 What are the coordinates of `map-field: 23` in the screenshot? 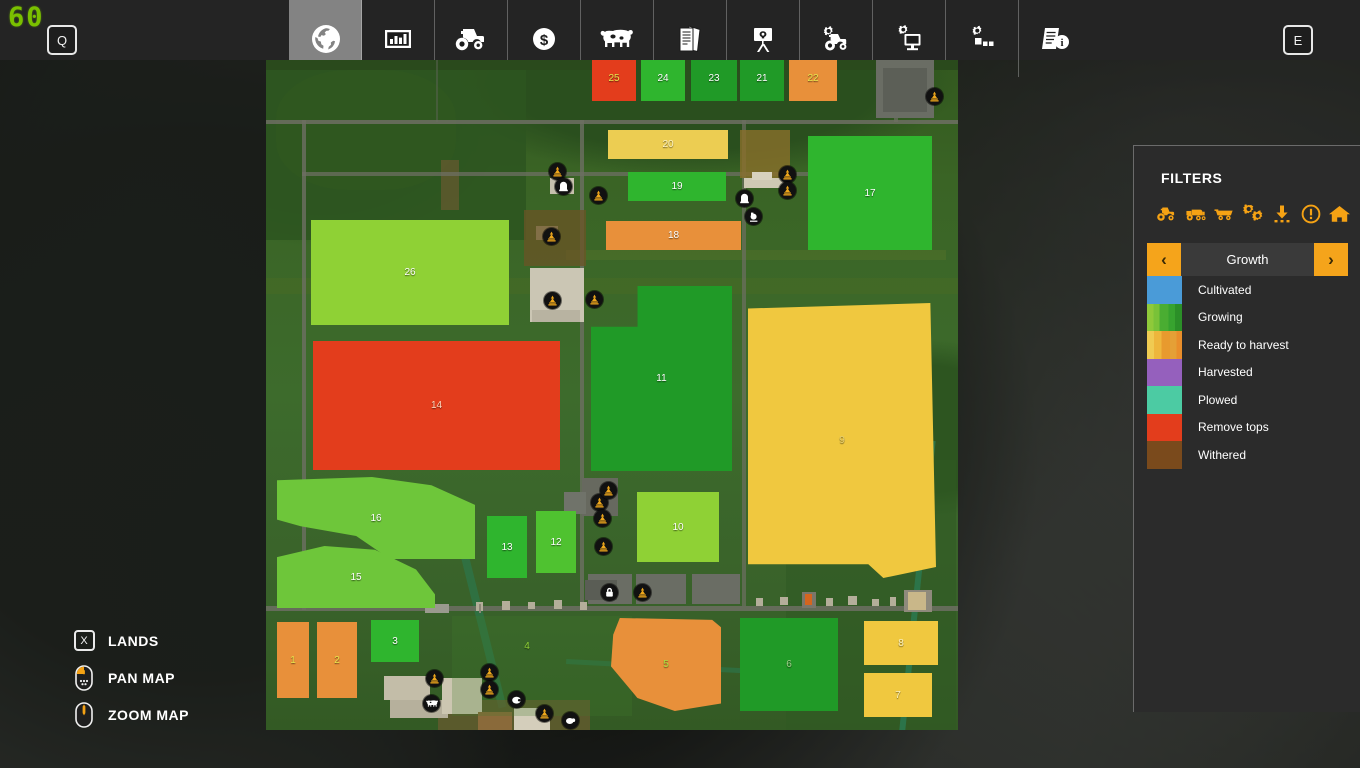 It's located at (714, 80).